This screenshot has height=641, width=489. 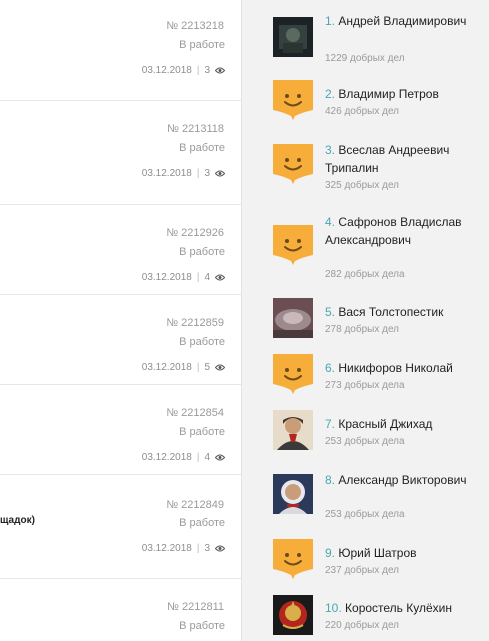 What do you see at coordinates (362, 625) in the screenshot?
I see `good-deeds-count: 220 добрых дел` at bounding box center [362, 625].